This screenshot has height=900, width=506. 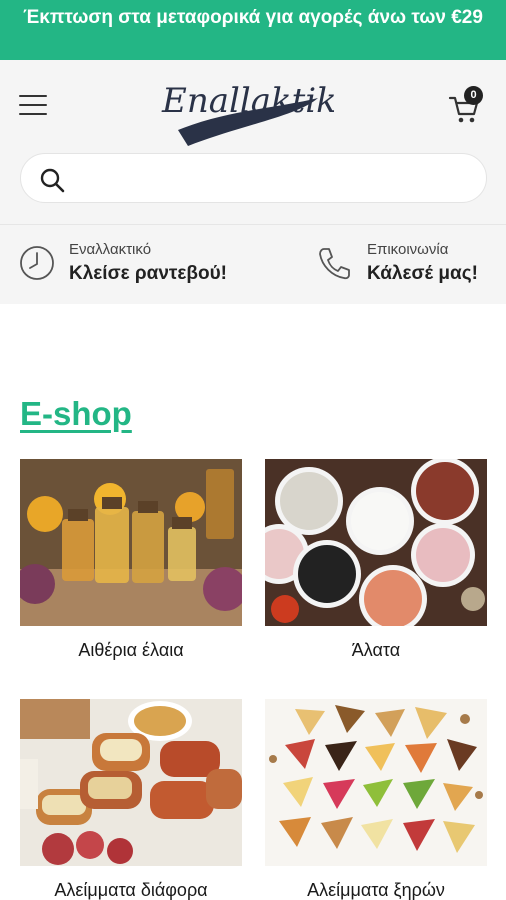 What do you see at coordinates (131, 782) in the screenshot?
I see `category-image-spreads` at bounding box center [131, 782].